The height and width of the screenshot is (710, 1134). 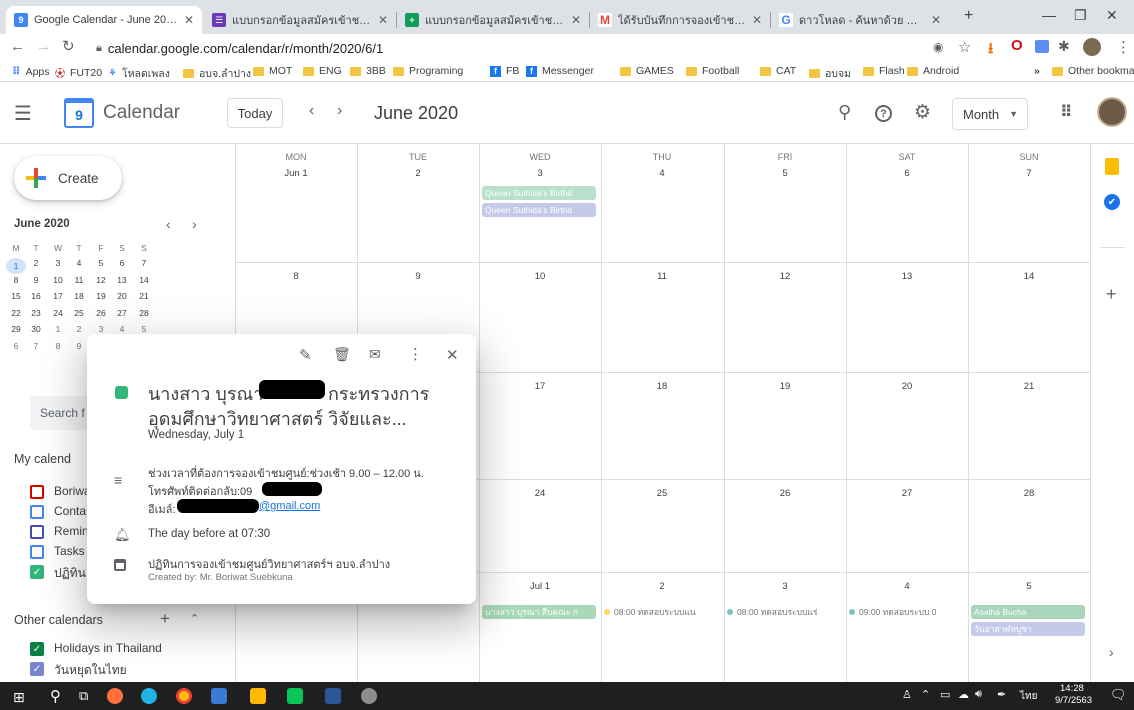 I want to click on bookmark-folder: ENG, so click(x=322, y=71).